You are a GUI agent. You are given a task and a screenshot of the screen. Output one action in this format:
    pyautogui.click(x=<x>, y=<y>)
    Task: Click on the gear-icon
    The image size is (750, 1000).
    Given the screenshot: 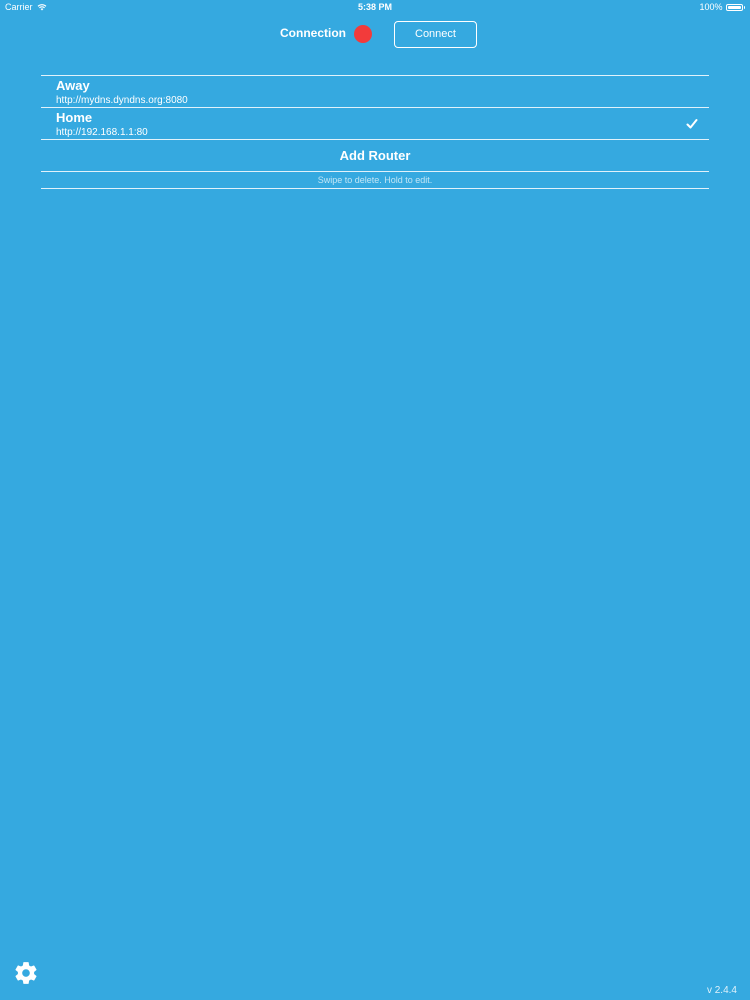 What is the action you would take?
    pyautogui.click(x=26, y=973)
    